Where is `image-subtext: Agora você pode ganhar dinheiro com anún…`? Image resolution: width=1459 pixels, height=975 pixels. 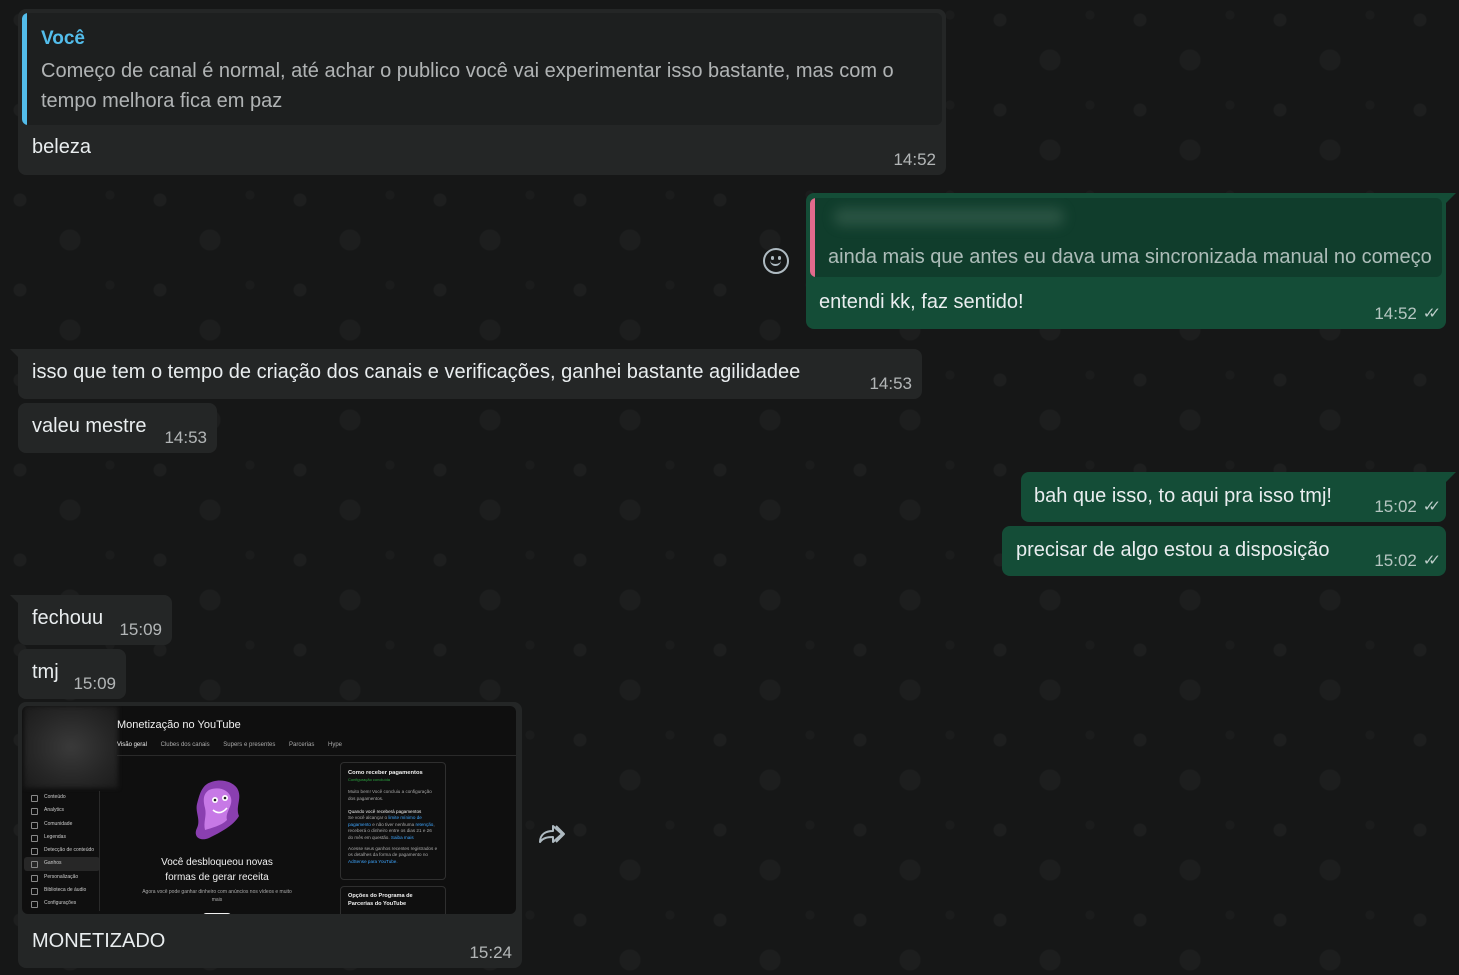
image-subtext: Agora você pode ganhar dinheiro com anún… is located at coordinates (217, 896).